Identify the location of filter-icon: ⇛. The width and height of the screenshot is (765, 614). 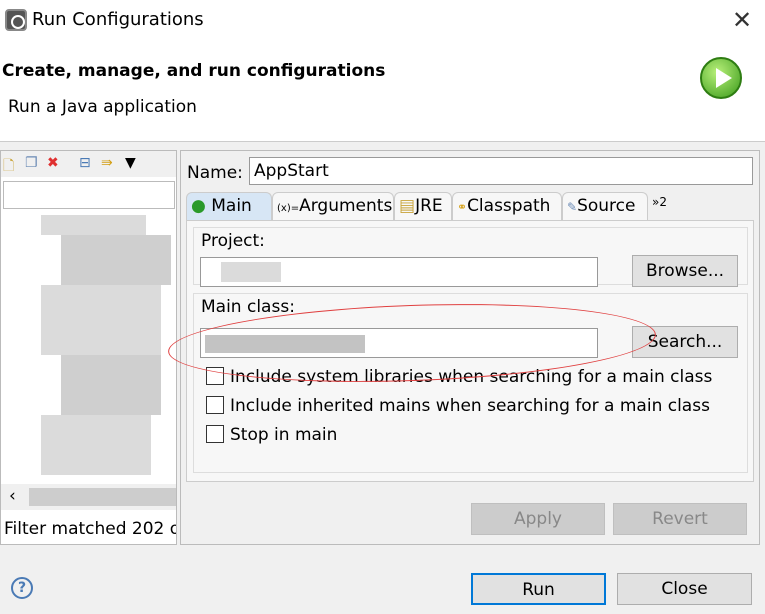
(107, 163).